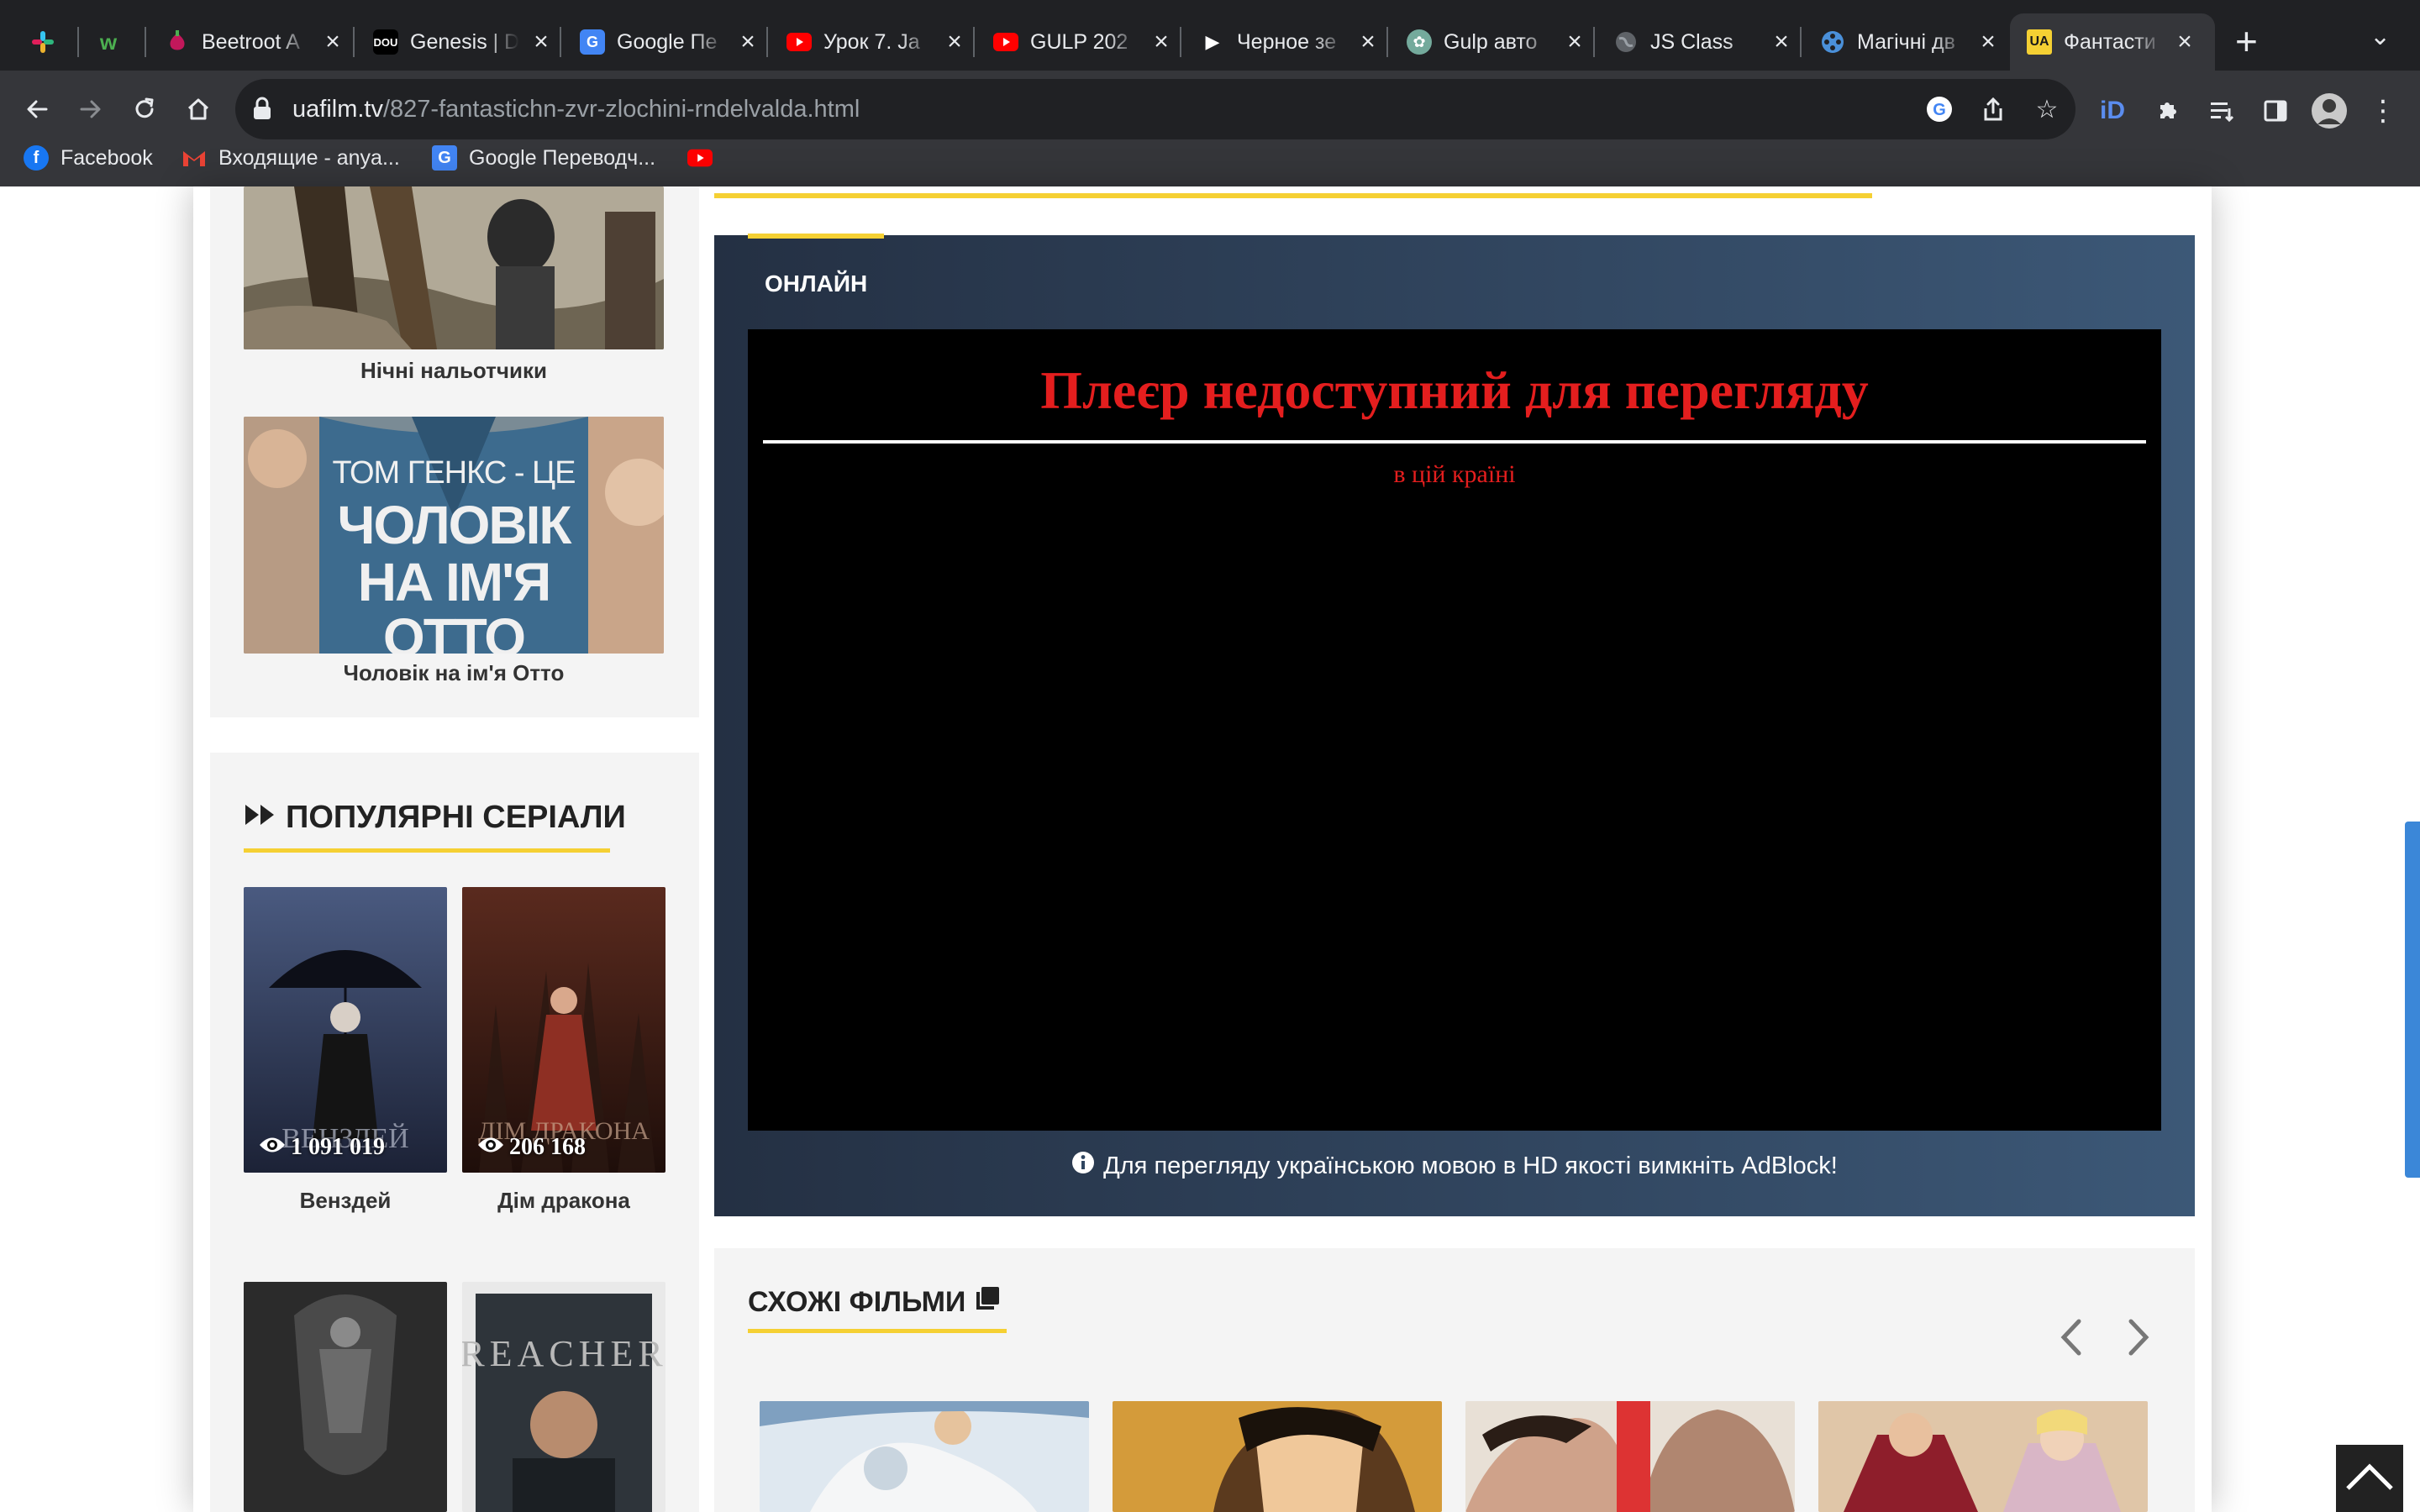  What do you see at coordinates (2369, 1478) in the screenshot?
I see `scroll-to-top-button` at bounding box center [2369, 1478].